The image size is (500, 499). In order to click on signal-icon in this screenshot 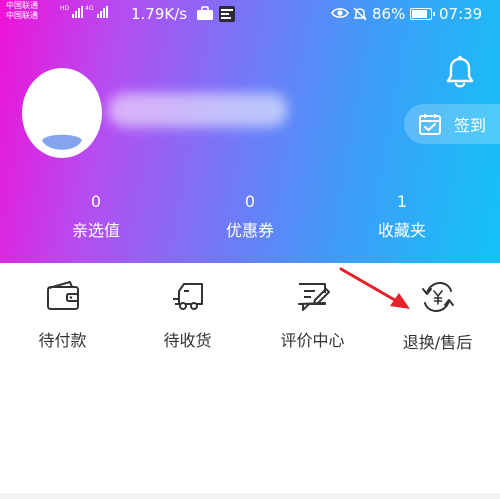, I will do `click(77, 12)`.